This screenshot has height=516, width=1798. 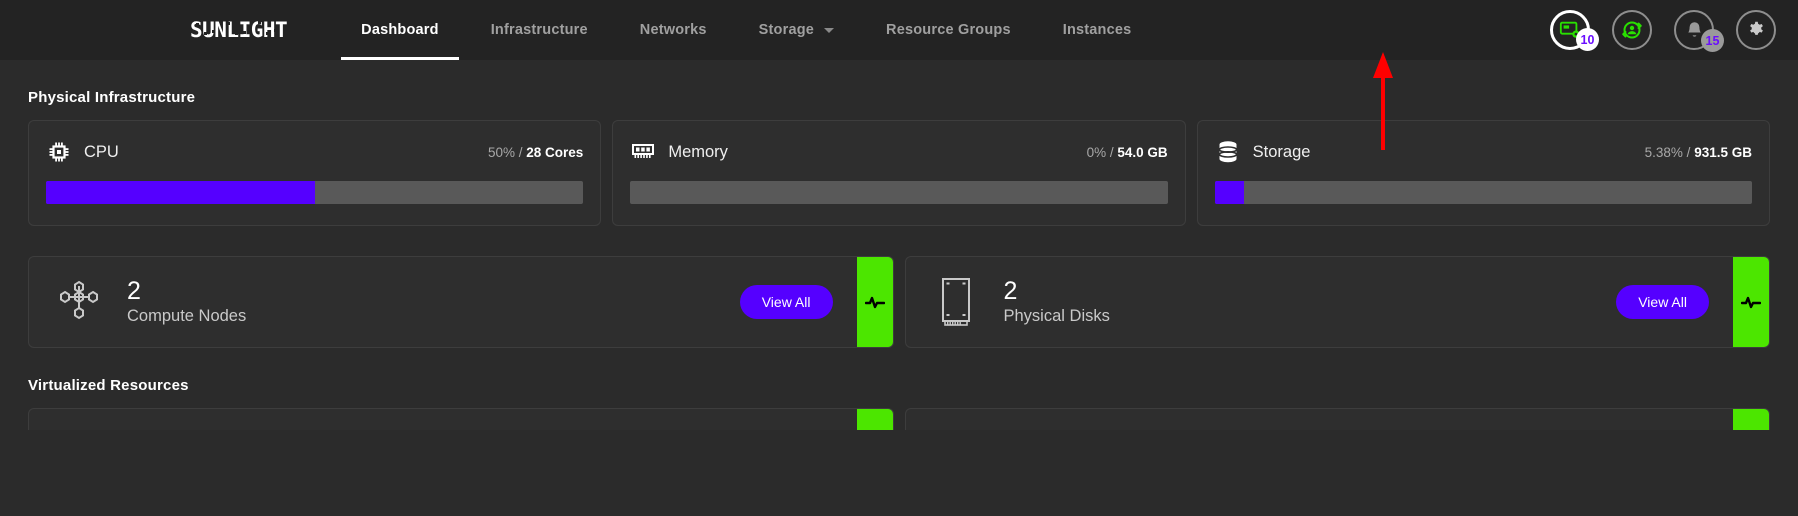 I want to click on resource-usage-stat: 50% / 28 Cores, so click(x=535, y=152).